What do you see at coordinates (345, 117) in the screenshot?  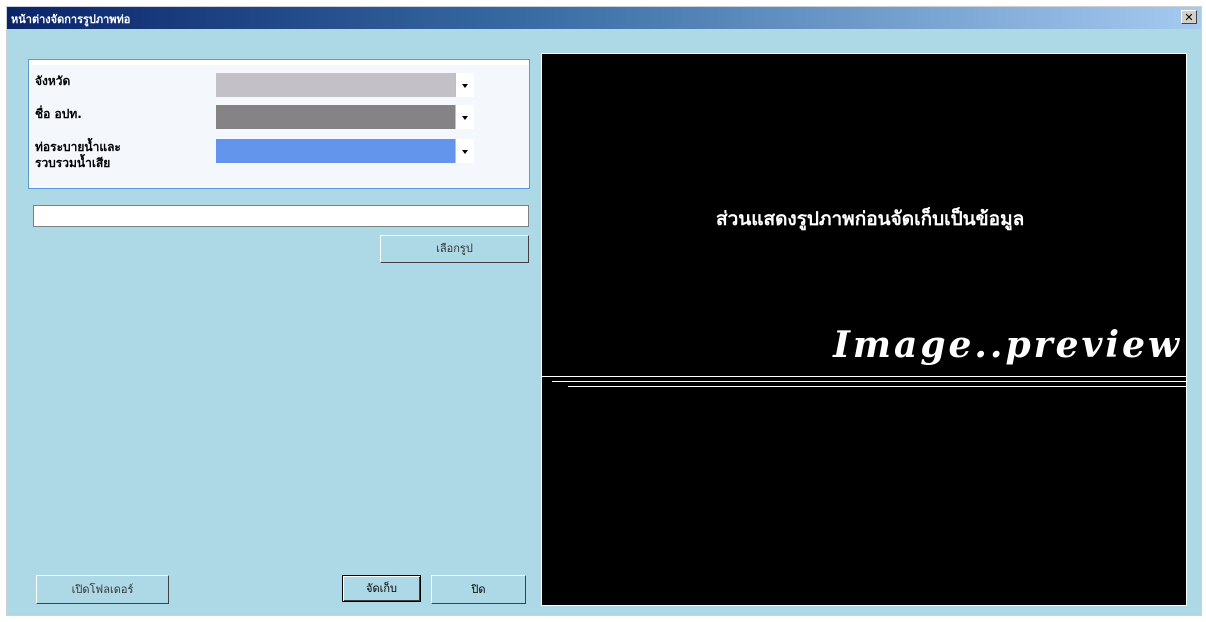 I see `local-admin-combobox` at bounding box center [345, 117].